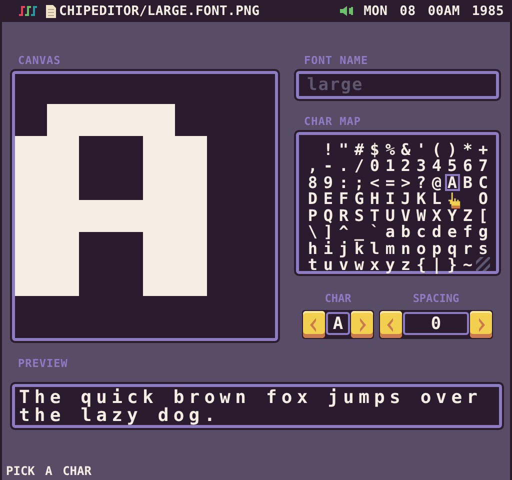 The width and height of the screenshot is (512, 480). What do you see at coordinates (421, 198) in the screenshot?
I see `char-cell: K` at bounding box center [421, 198].